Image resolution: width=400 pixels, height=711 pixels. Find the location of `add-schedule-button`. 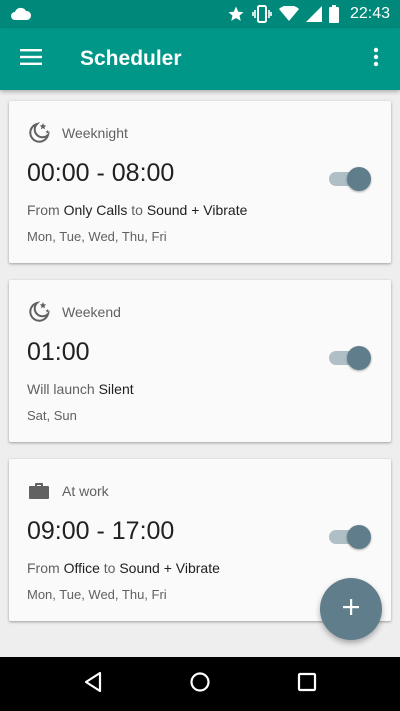

add-schedule-button is located at coordinates (351, 609).